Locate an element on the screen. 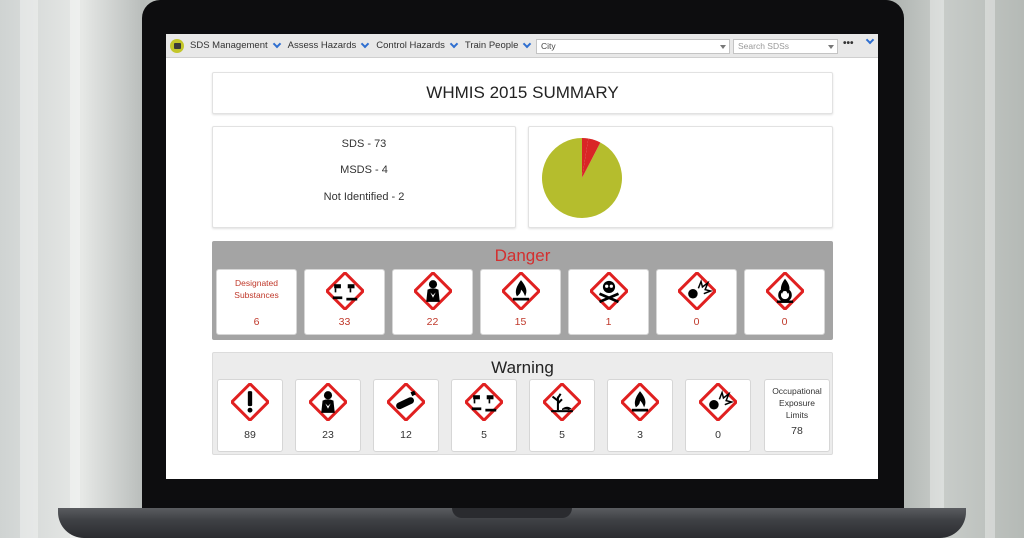 The height and width of the screenshot is (538, 1024). nav-label: Train People is located at coordinates (491, 45).